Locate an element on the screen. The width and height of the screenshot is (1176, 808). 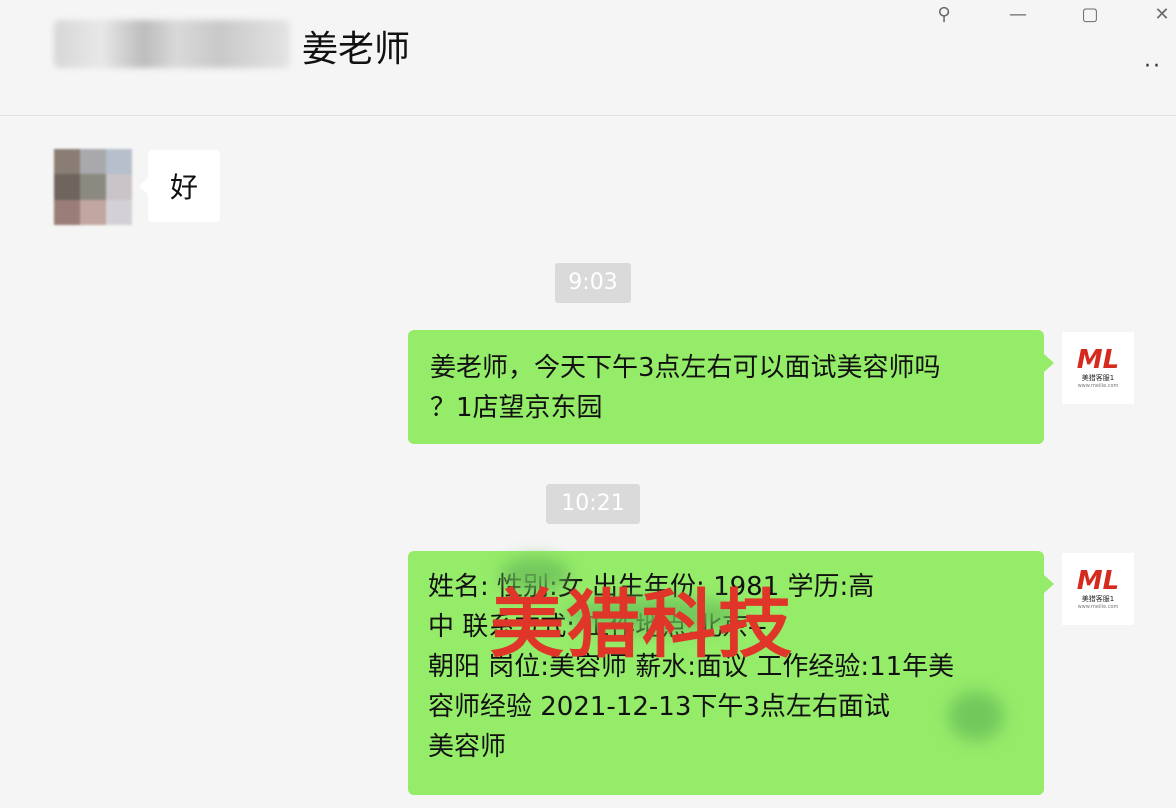
minimize-button: — is located at coordinates (1018, 14).